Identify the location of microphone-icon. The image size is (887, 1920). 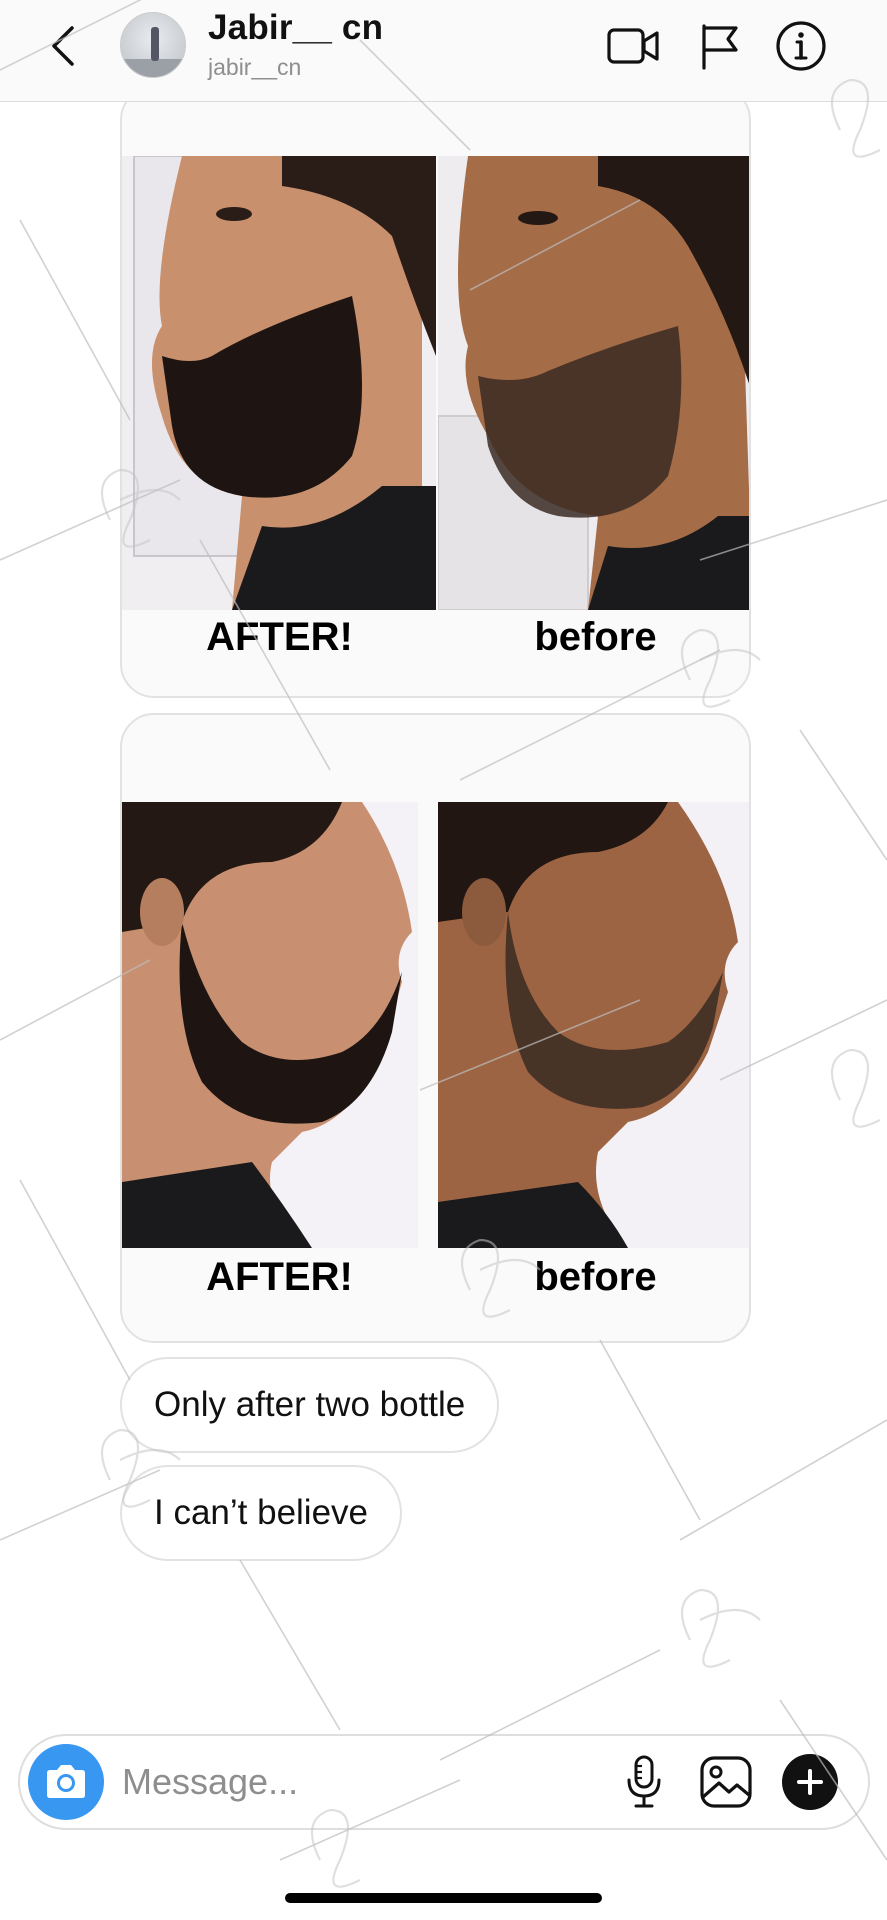
(644, 1781).